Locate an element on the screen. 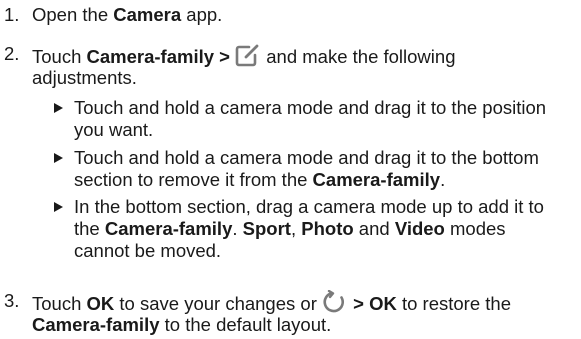 This screenshot has width=581, height=339. step-text: Open the Camera app. is located at coordinates (127, 14).